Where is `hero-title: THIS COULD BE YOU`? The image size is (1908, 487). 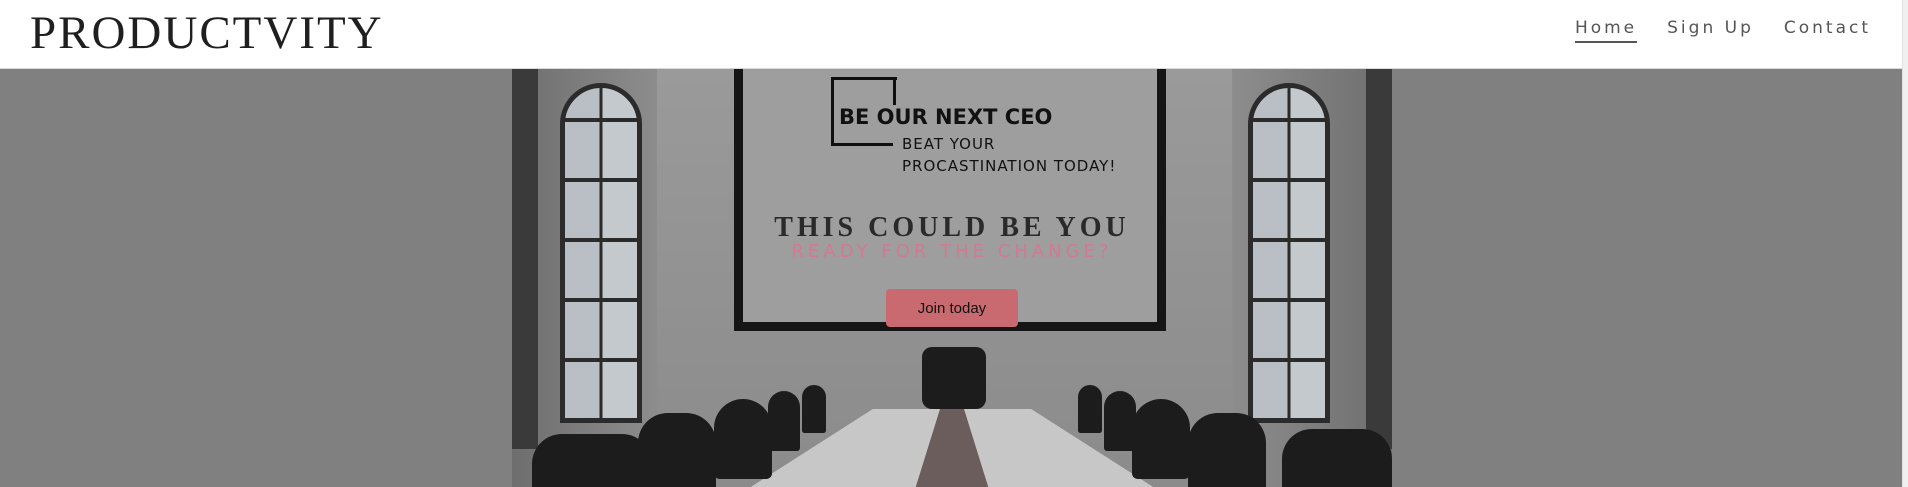
hero-title: THIS COULD BE YOU is located at coordinates (952, 227).